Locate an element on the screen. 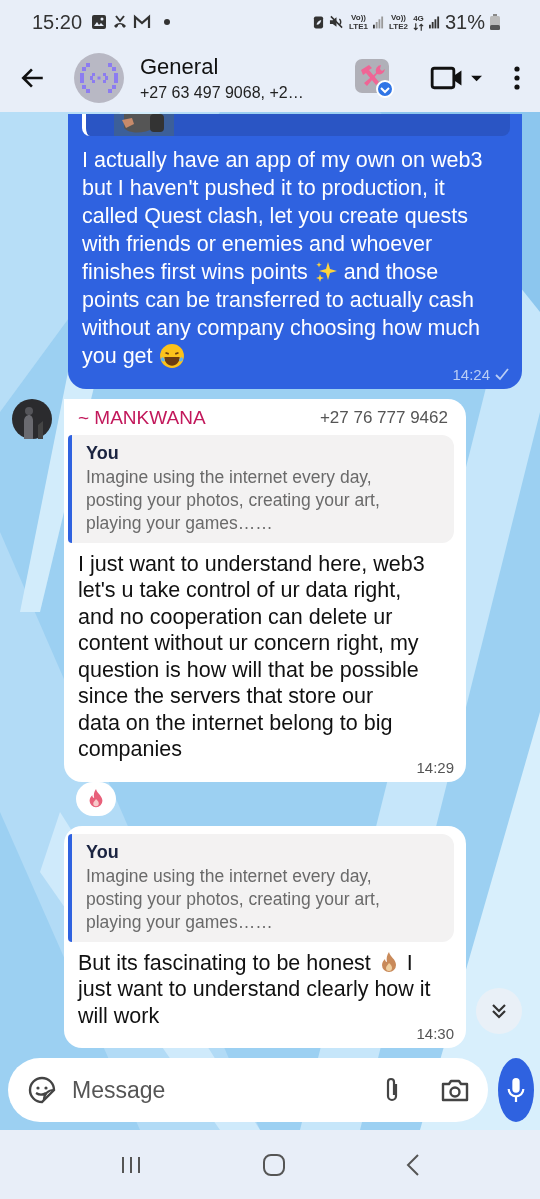 Image resolution: width=540 pixels, height=1199 pixels. data-arrows-icon is located at coordinates (418, 26).